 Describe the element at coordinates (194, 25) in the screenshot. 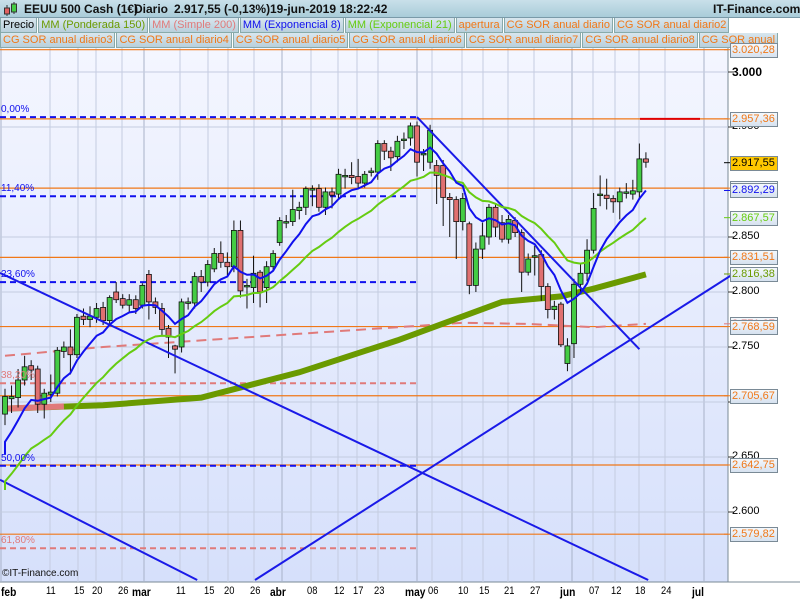

I see `legend-item: MM (Simple 200)` at that location.